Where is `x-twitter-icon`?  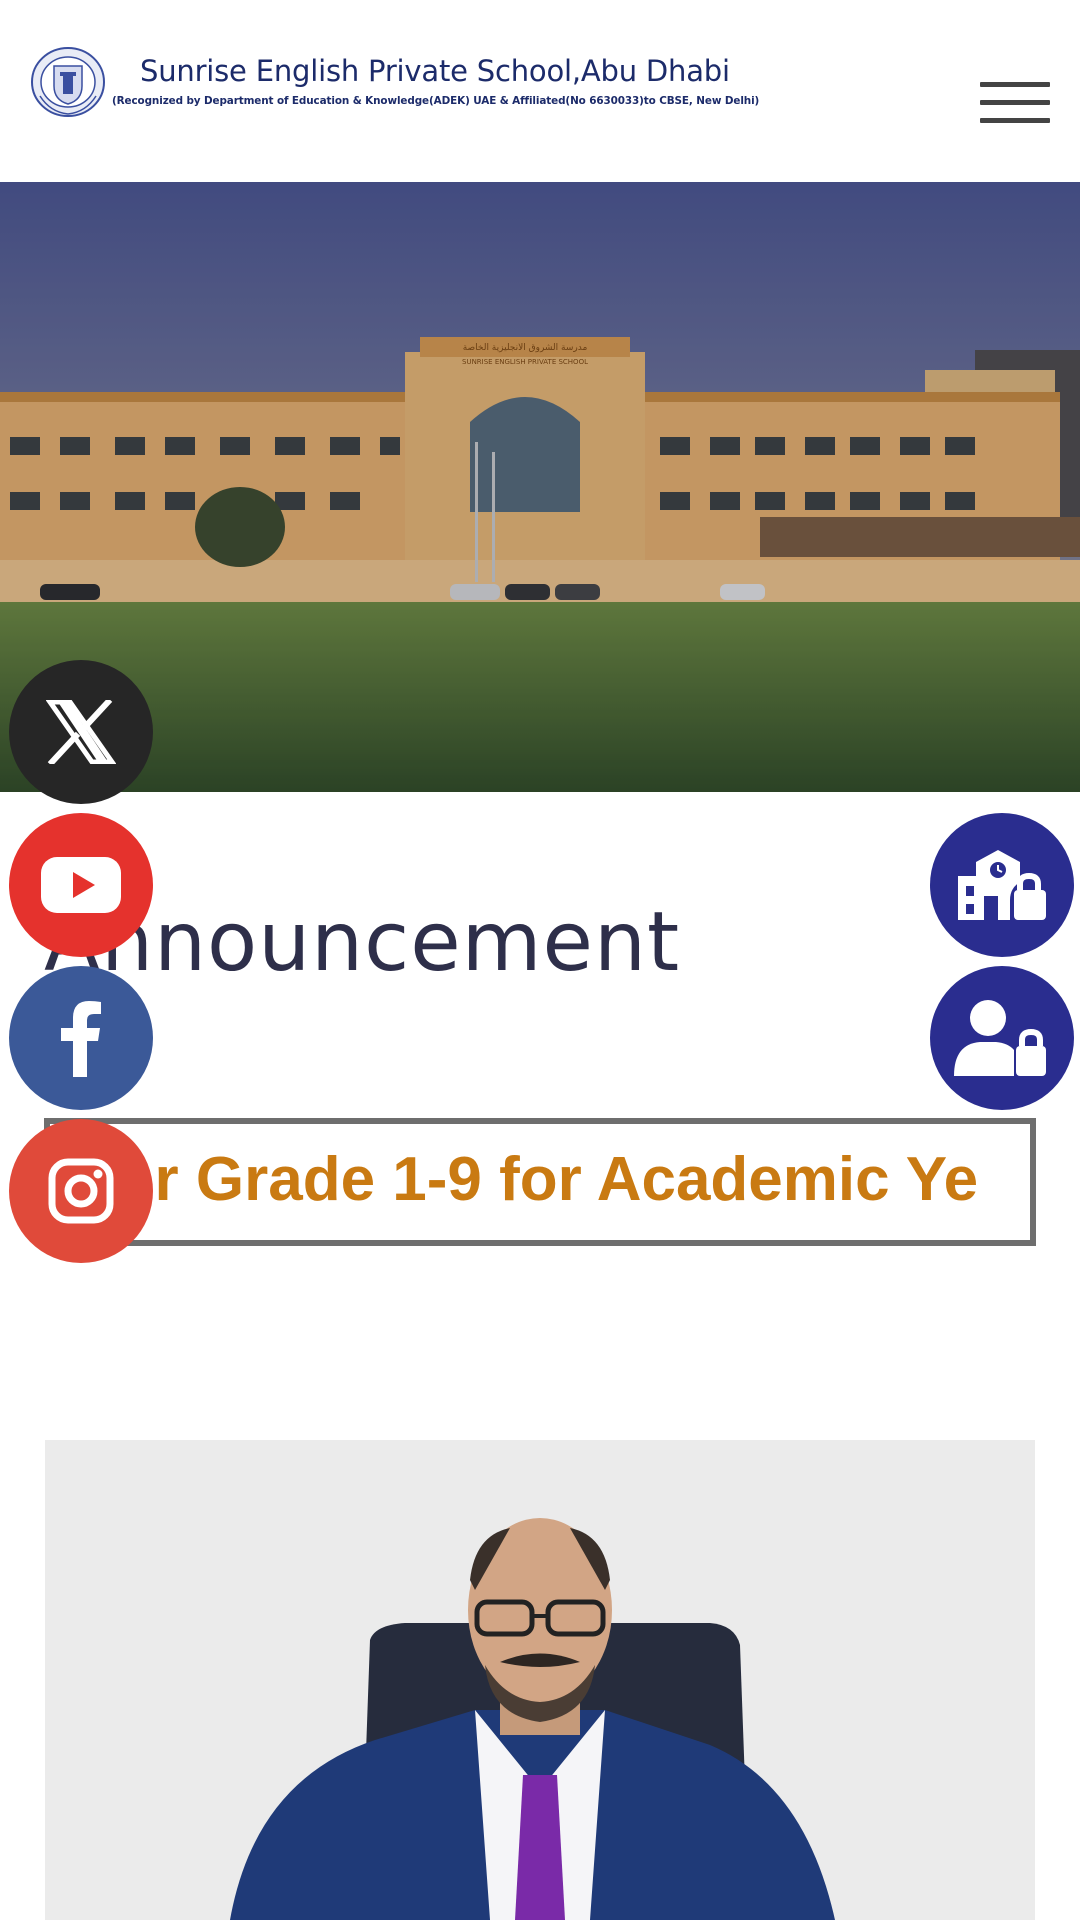
x-twitter-icon is located at coordinates (81, 732).